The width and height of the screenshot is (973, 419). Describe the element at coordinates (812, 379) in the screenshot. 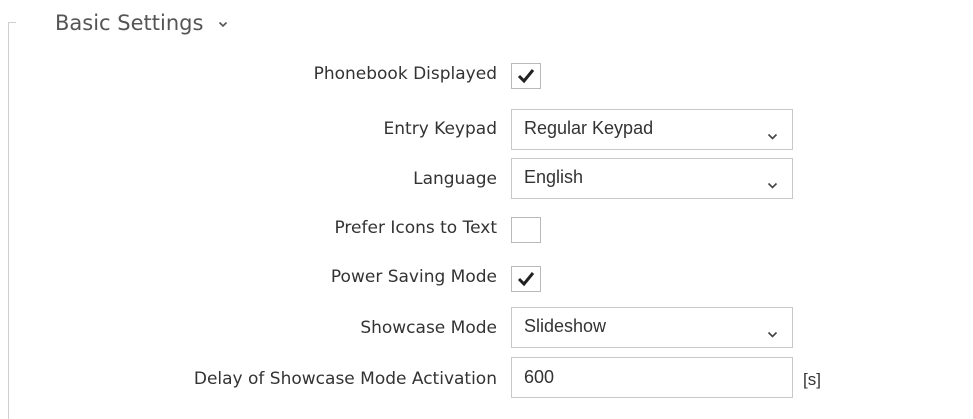

I see `showcase-delay-unit: [s]` at that location.